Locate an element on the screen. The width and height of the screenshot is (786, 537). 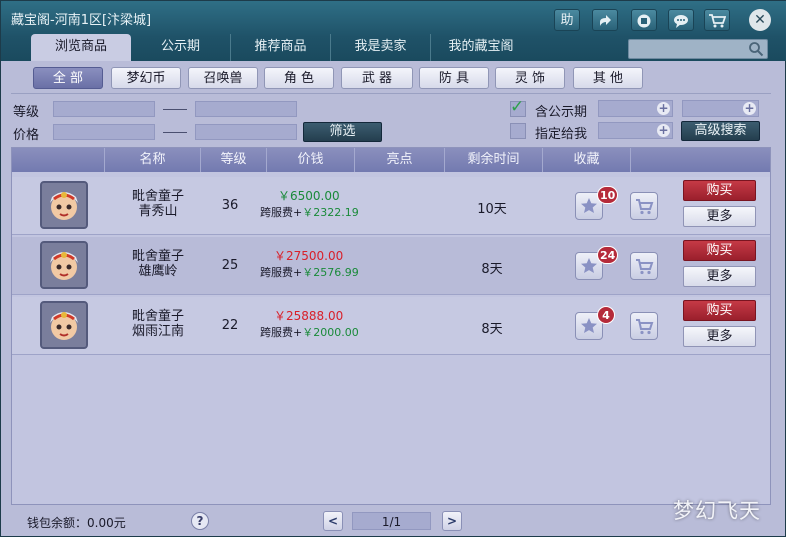
header-favorites: 收藏 is located at coordinates (586, 160).